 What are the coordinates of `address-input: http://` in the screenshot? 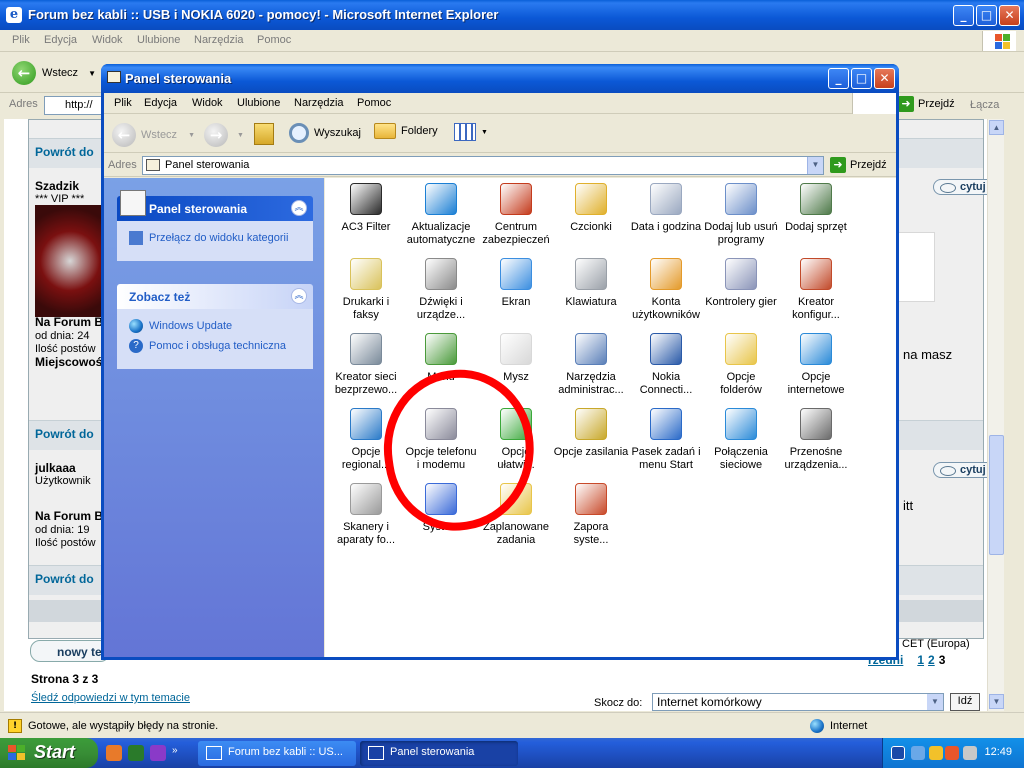 It's located at (74, 105).